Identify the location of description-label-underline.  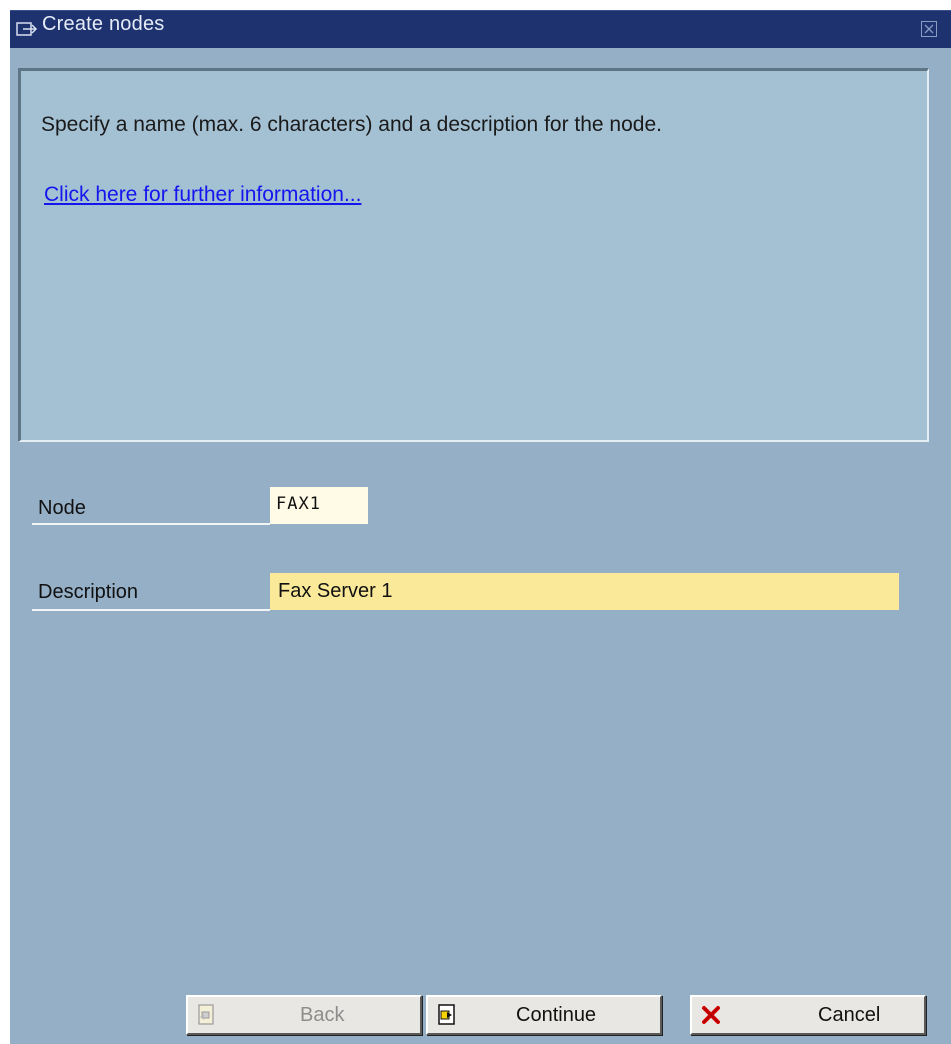
(151, 610).